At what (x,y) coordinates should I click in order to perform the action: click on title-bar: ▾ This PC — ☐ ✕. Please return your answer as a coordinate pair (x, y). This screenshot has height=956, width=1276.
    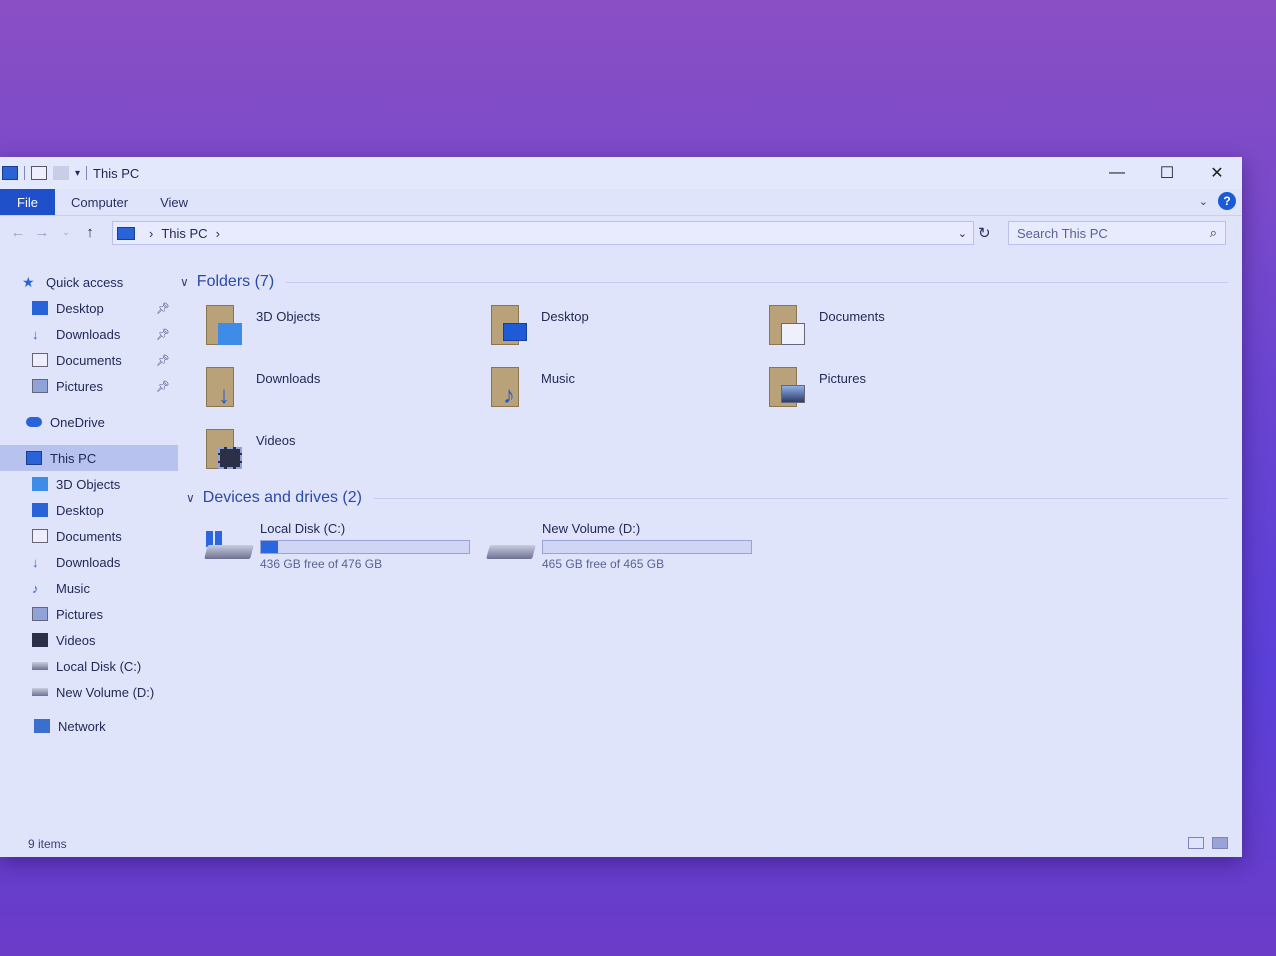
    Looking at the image, I should click on (621, 173).